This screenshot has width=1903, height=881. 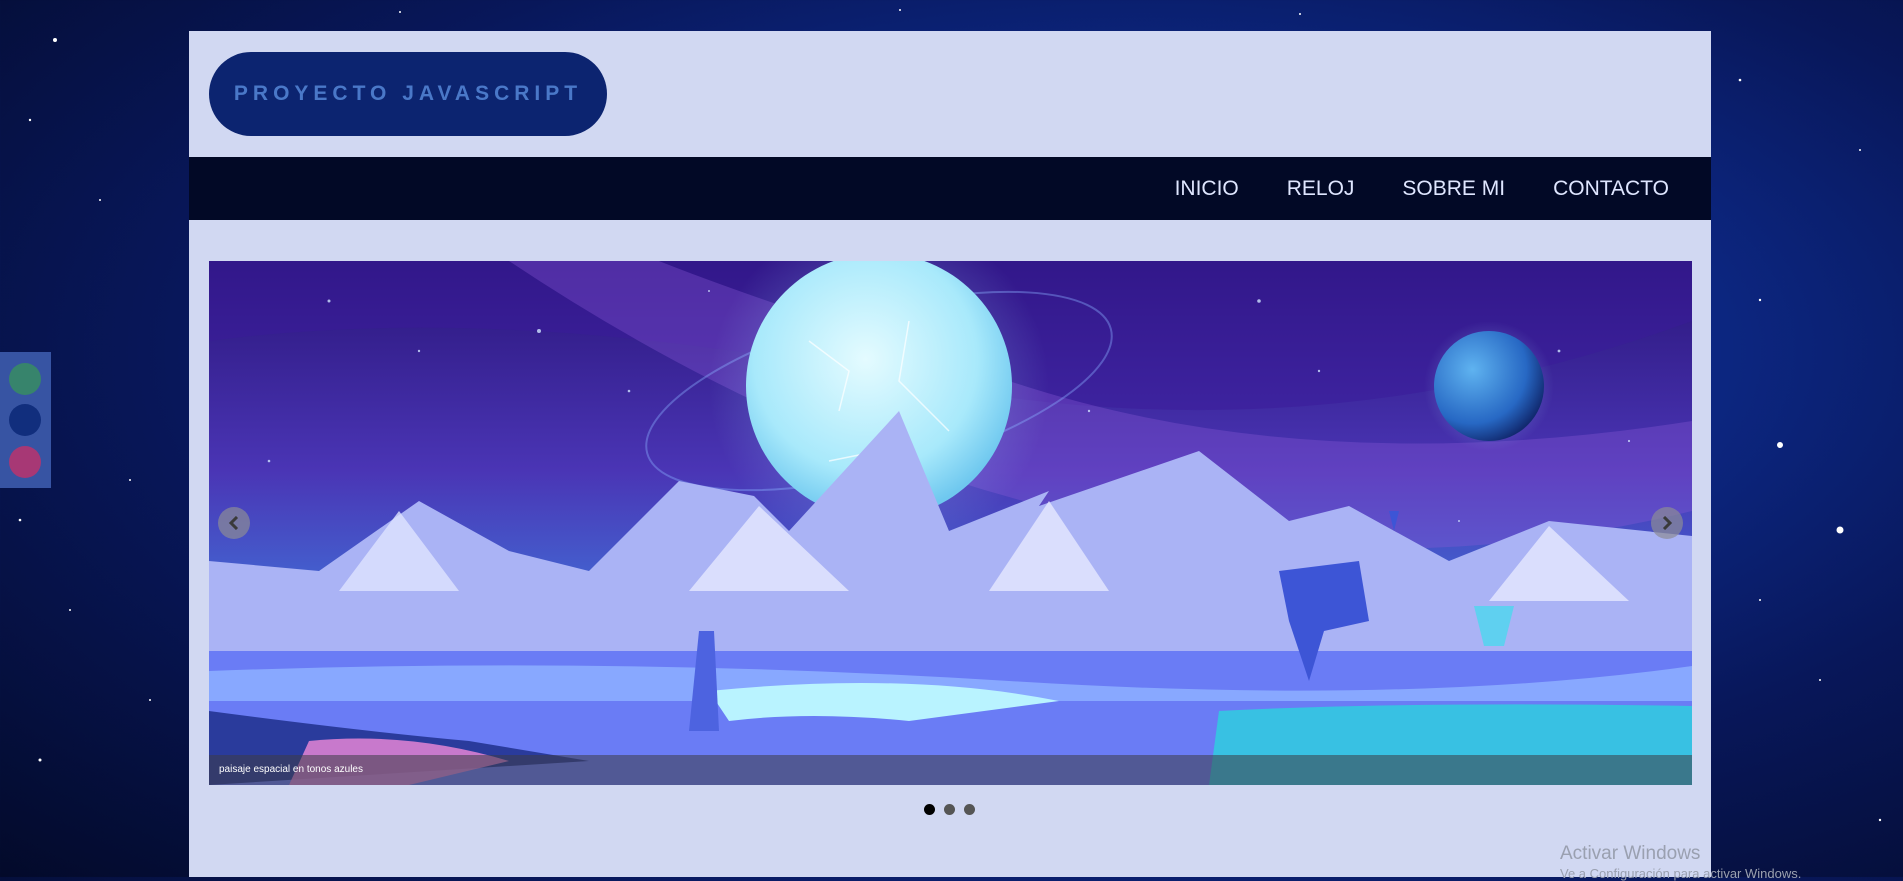 What do you see at coordinates (950, 94) in the screenshot?
I see `header: PROYECTO JAVASCRIPT` at bounding box center [950, 94].